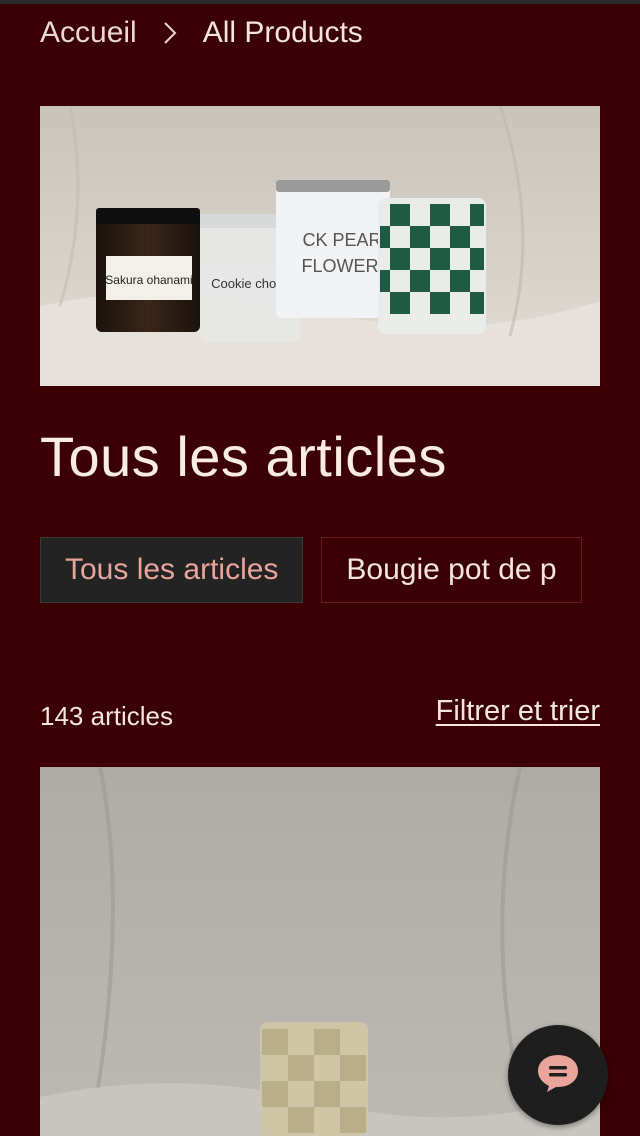 The image size is (640, 1136). What do you see at coordinates (339, 266) in the screenshot?
I see `hero-label-flower: FLOWER` at bounding box center [339, 266].